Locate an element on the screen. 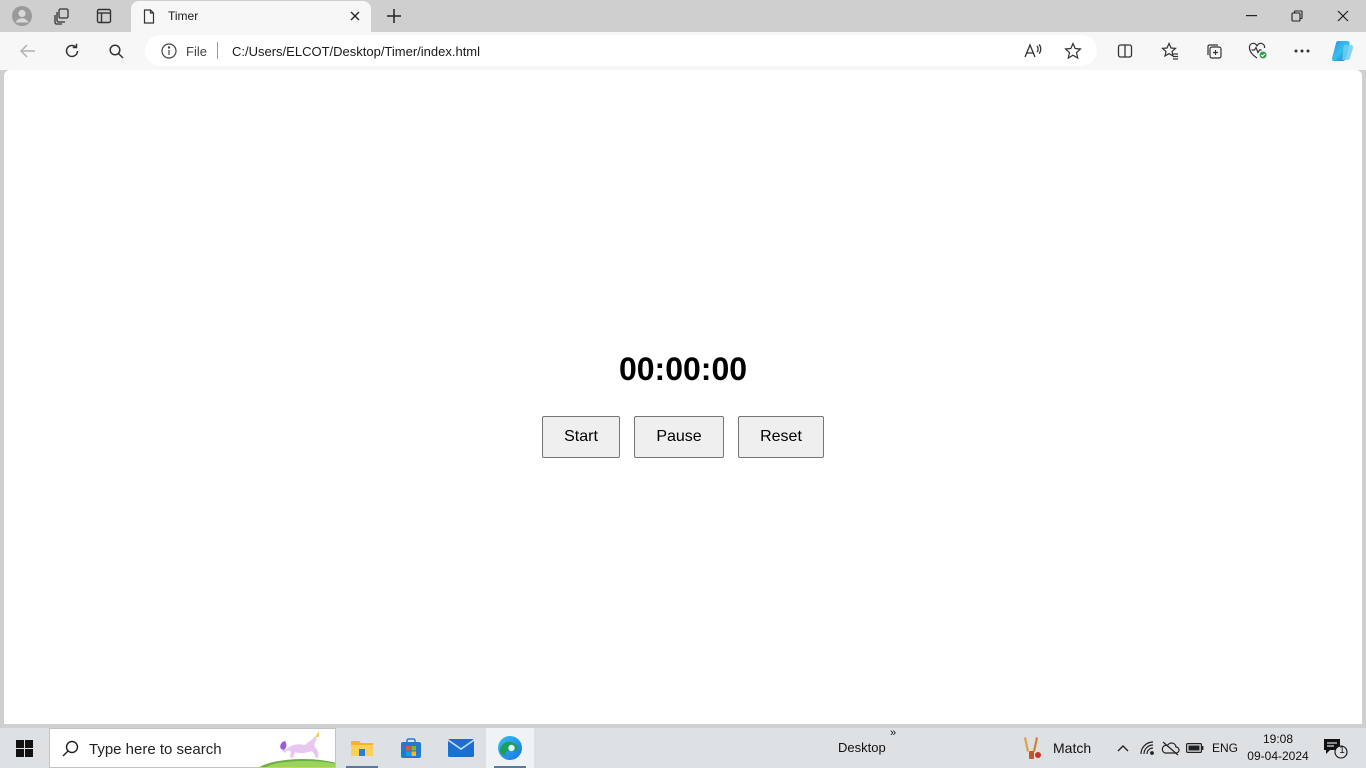  unicorn-search-highlight-icon is located at coordinates (297, 749).